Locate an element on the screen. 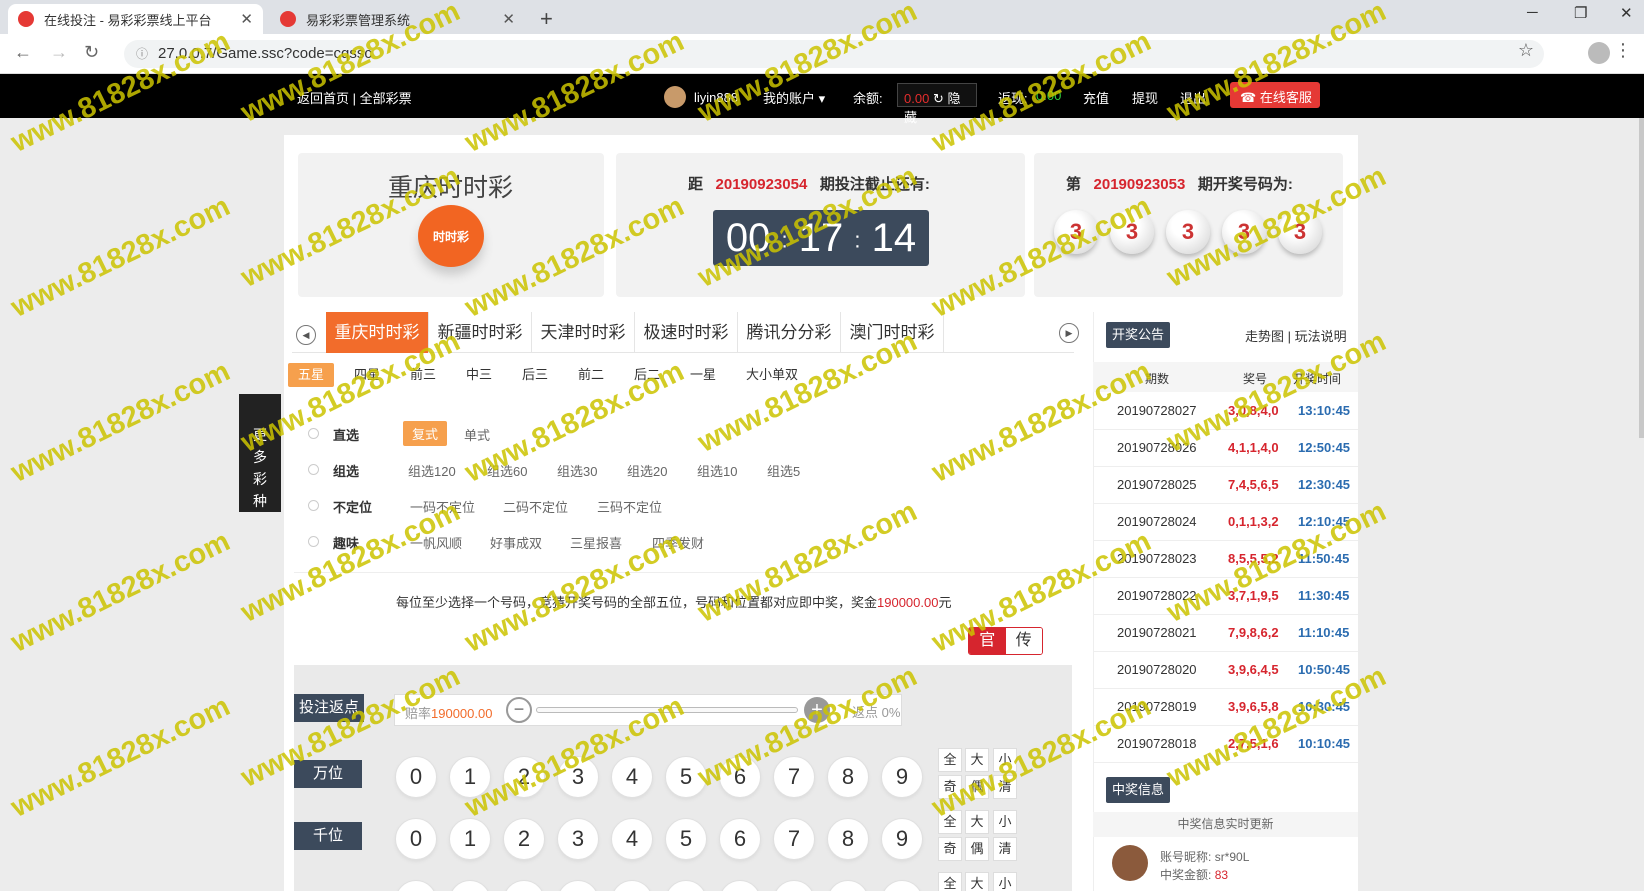  browser-menu-icon: ⋮ is located at coordinates (1623, 50).